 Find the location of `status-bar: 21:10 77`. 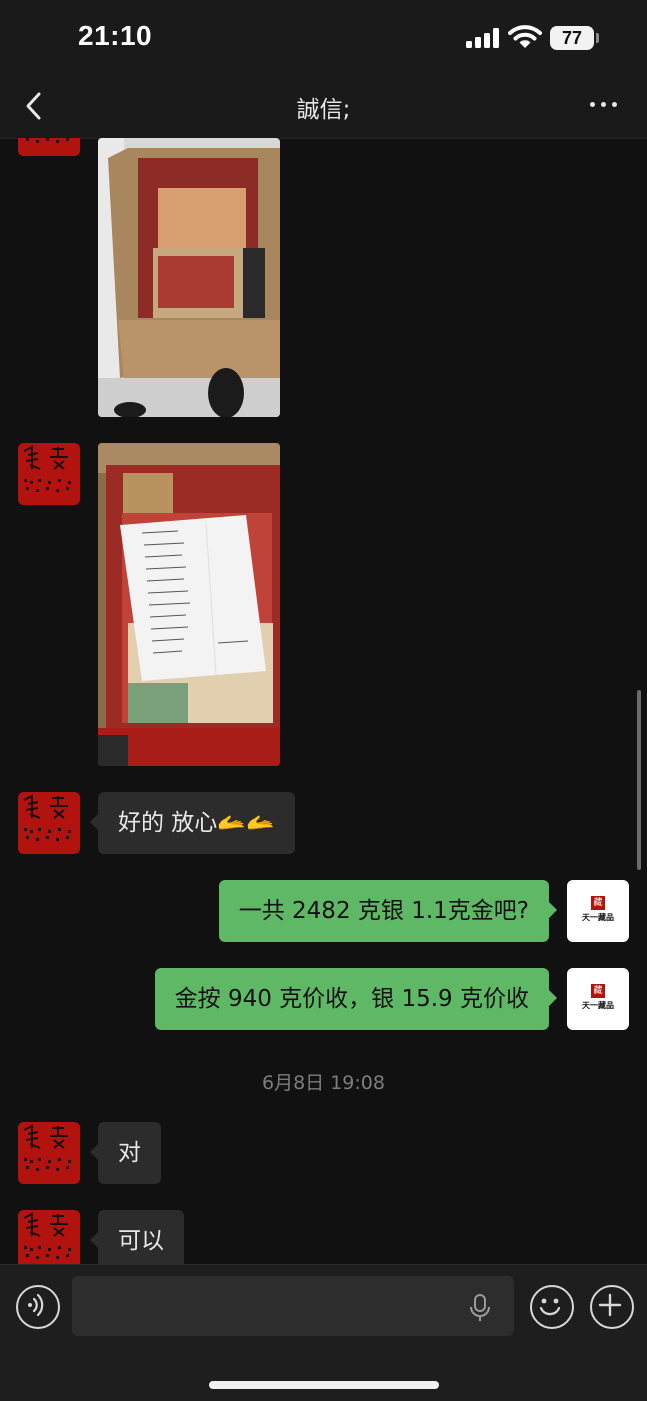

status-bar: 21:10 77 is located at coordinates (323, 38).